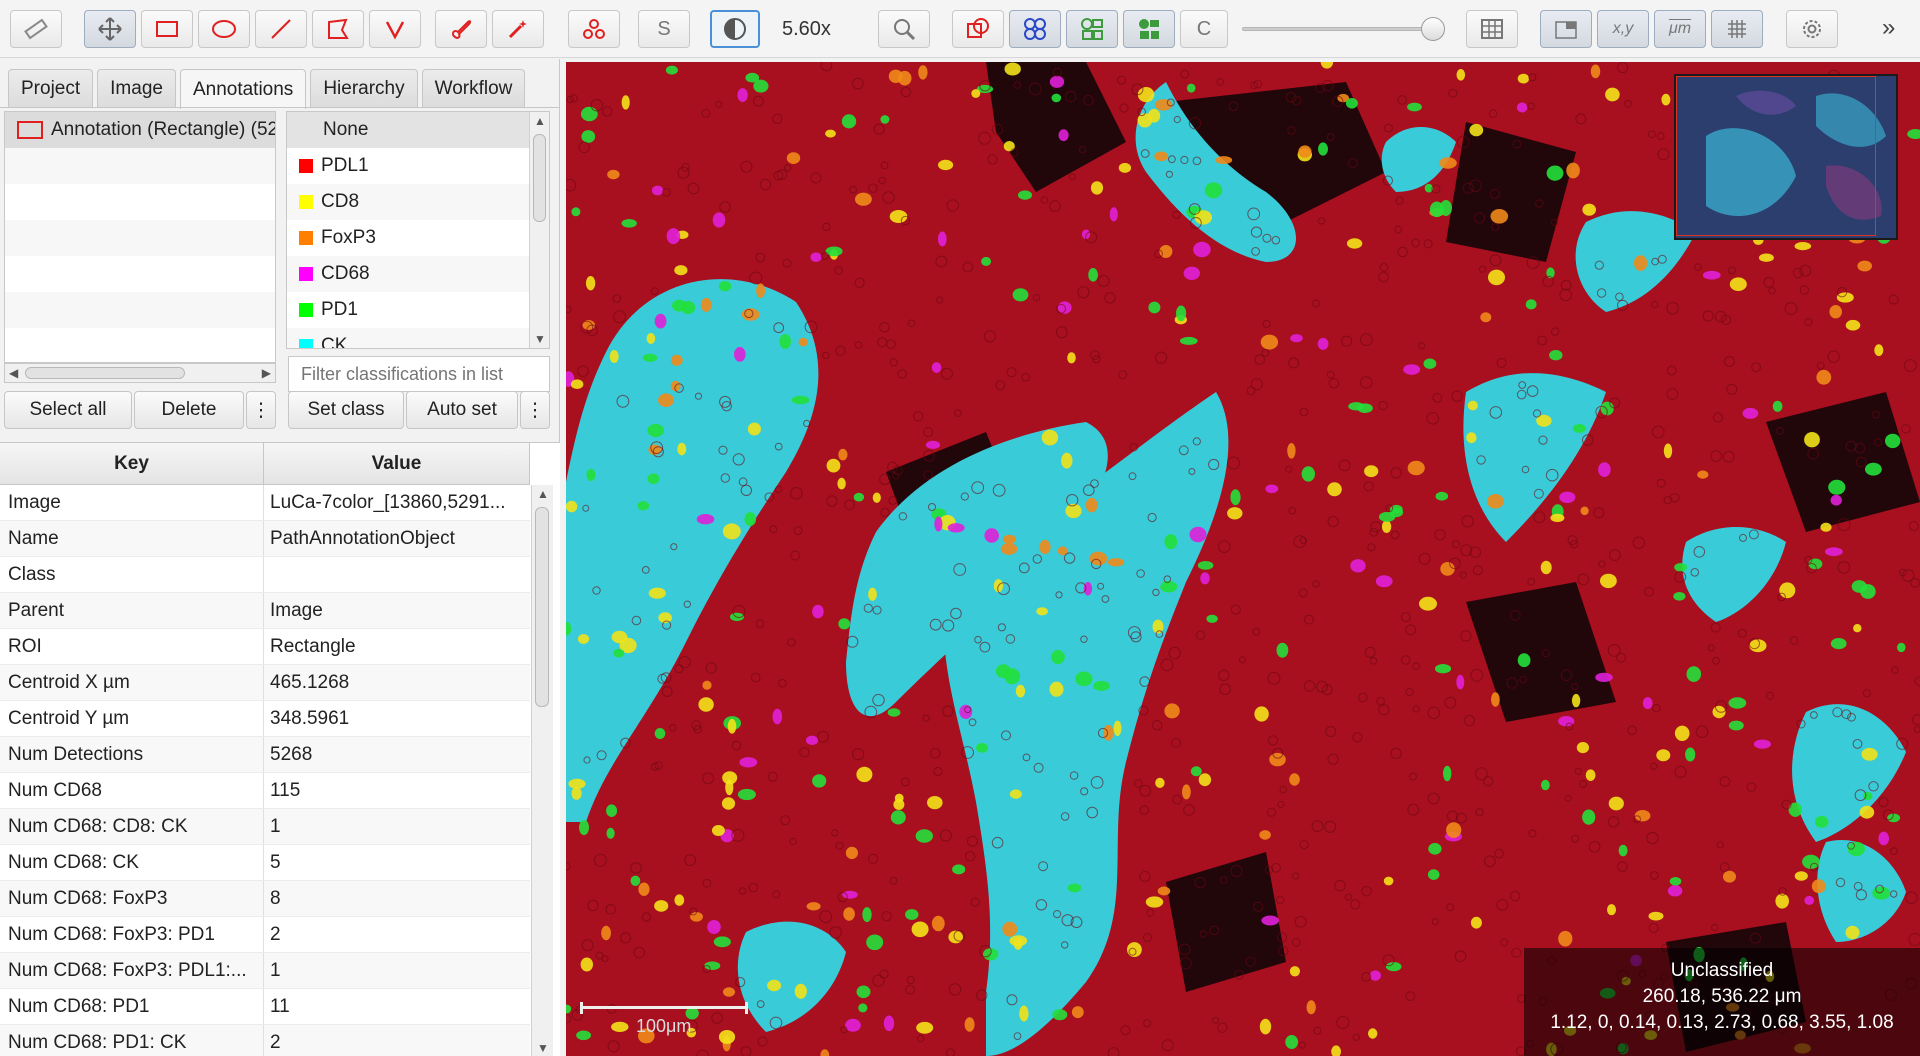  Describe the element at coordinates (338, 29) in the screenshot. I see `polygon-tool-icon` at that location.